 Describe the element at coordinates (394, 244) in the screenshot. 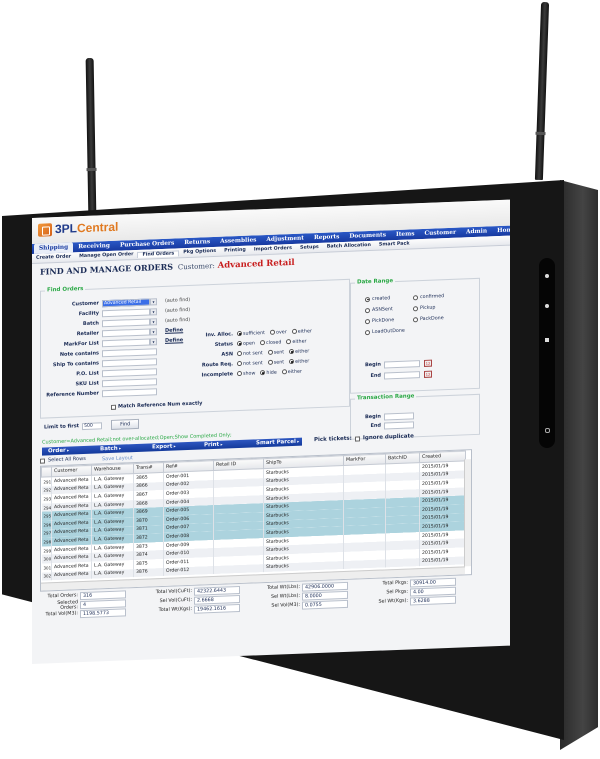

I see `subnav-smart-pack: Smart Pack` at that location.